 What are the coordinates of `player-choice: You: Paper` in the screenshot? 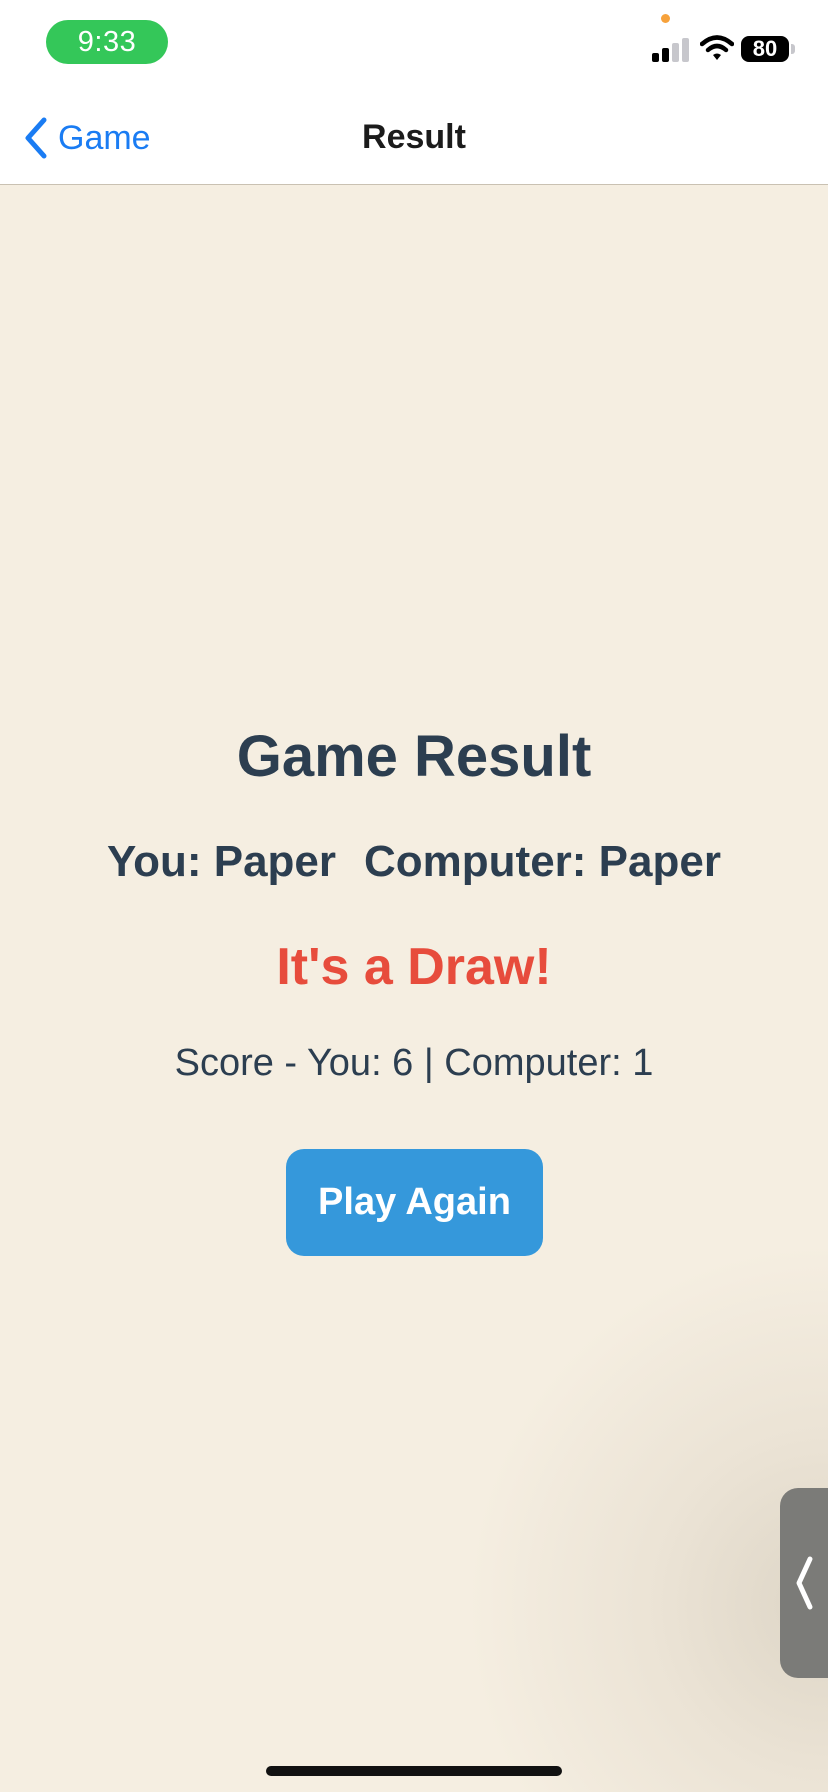 It's located at (222, 861).